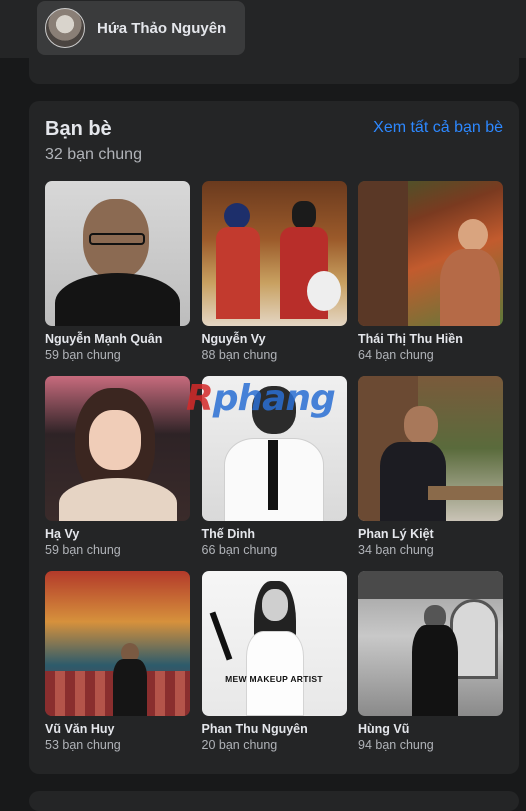 The height and width of the screenshot is (811, 526). What do you see at coordinates (430, 729) in the screenshot?
I see `friend-name: Hùng Vũ` at bounding box center [430, 729].